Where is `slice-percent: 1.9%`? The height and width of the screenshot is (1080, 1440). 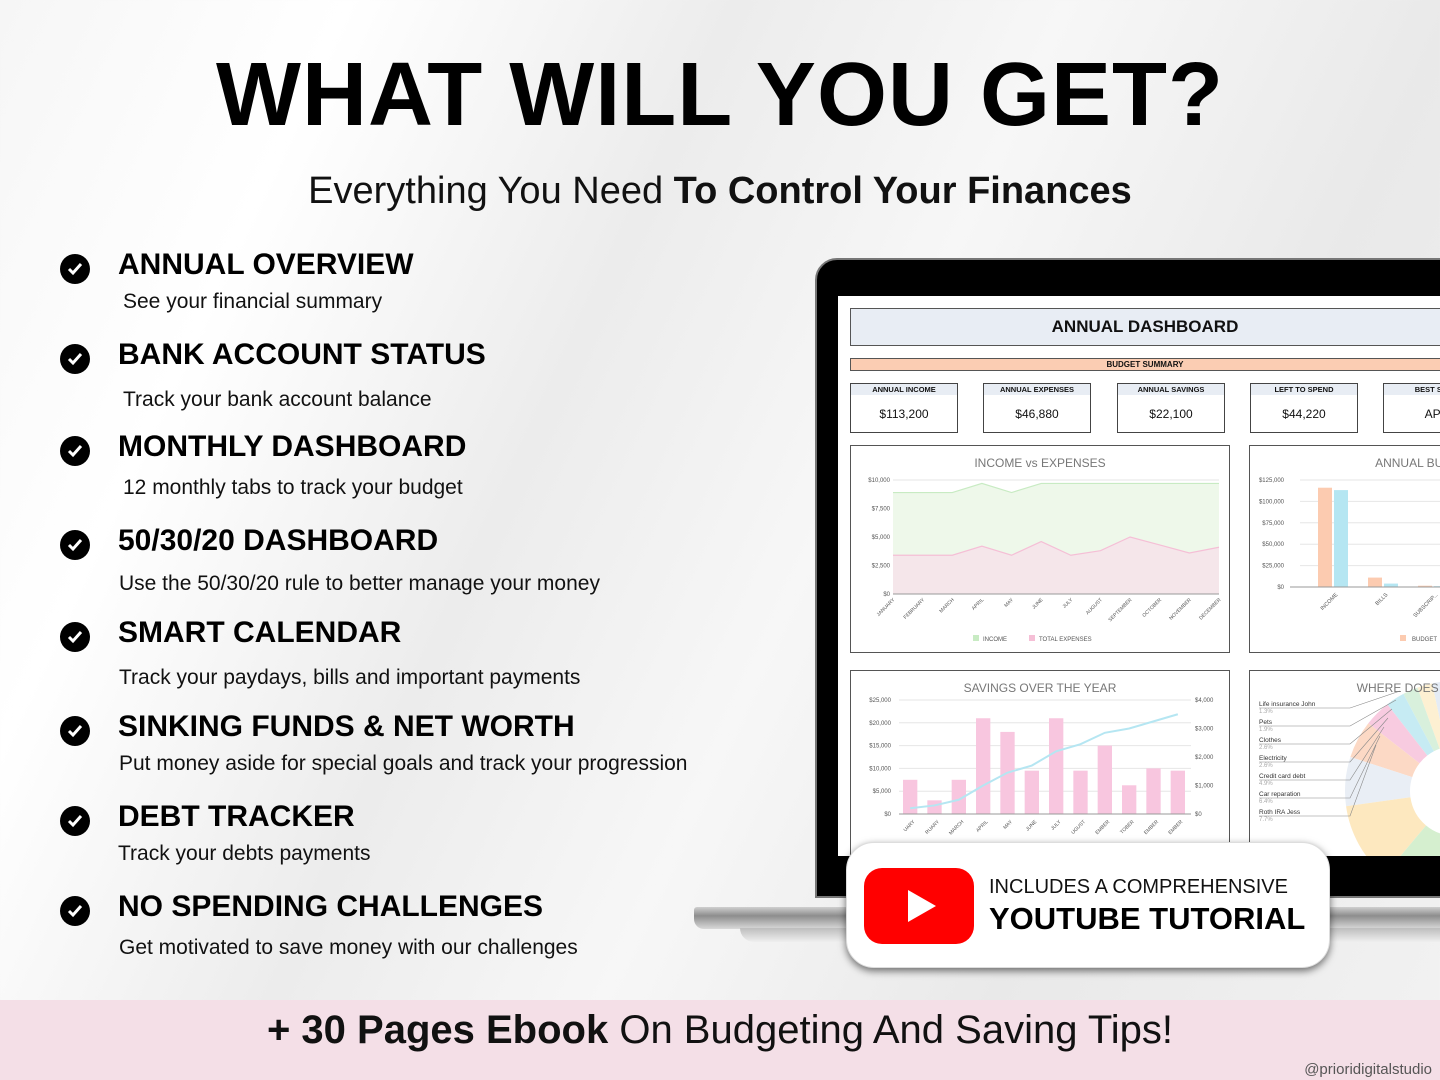 slice-percent: 1.9% is located at coordinates (1266, 730).